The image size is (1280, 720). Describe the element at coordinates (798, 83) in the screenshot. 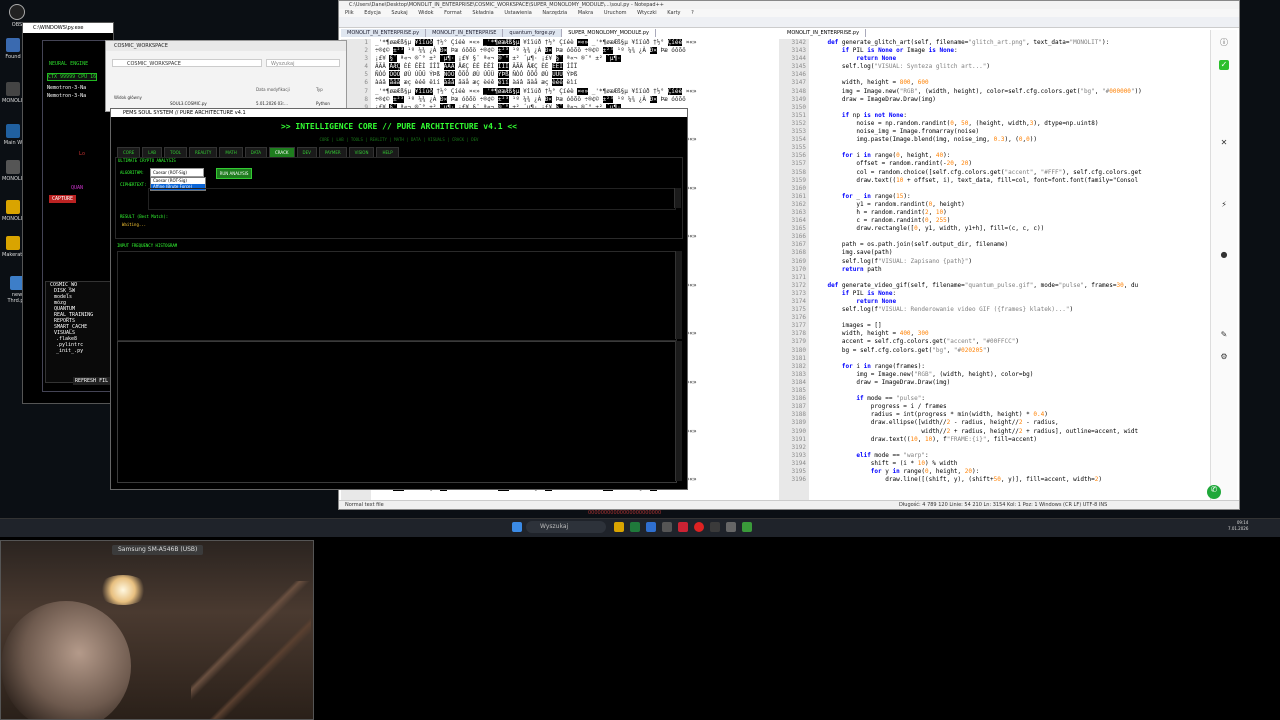

I see `line-number: 3147` at that location.